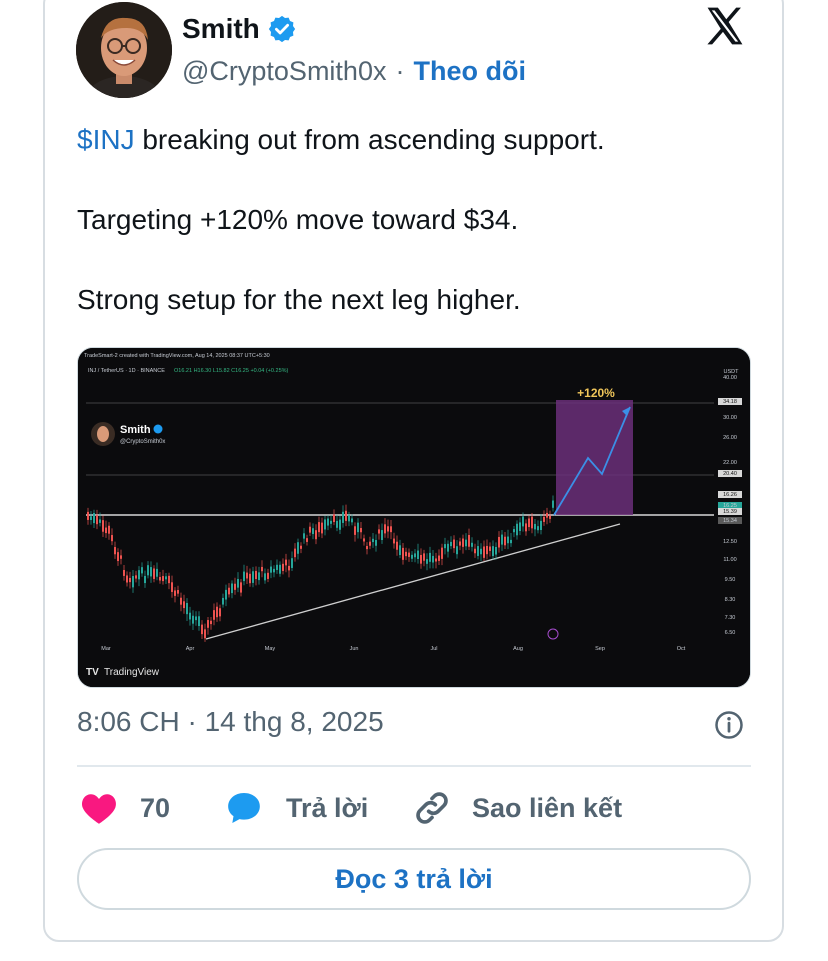 The image size is (828, 961). Describe the element at coordinates (190, 649) in the screenshot. I see `time-tick-label: Apr` at that location.